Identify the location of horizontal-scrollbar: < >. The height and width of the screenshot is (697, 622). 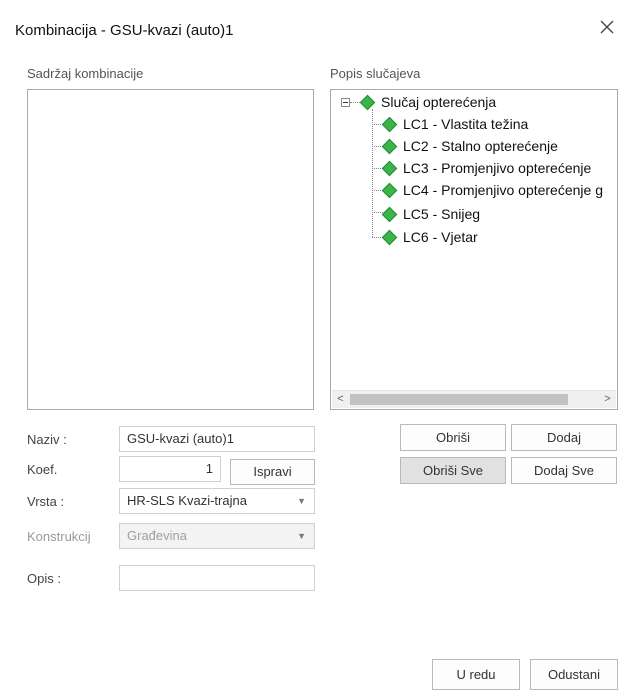
(474, 399).